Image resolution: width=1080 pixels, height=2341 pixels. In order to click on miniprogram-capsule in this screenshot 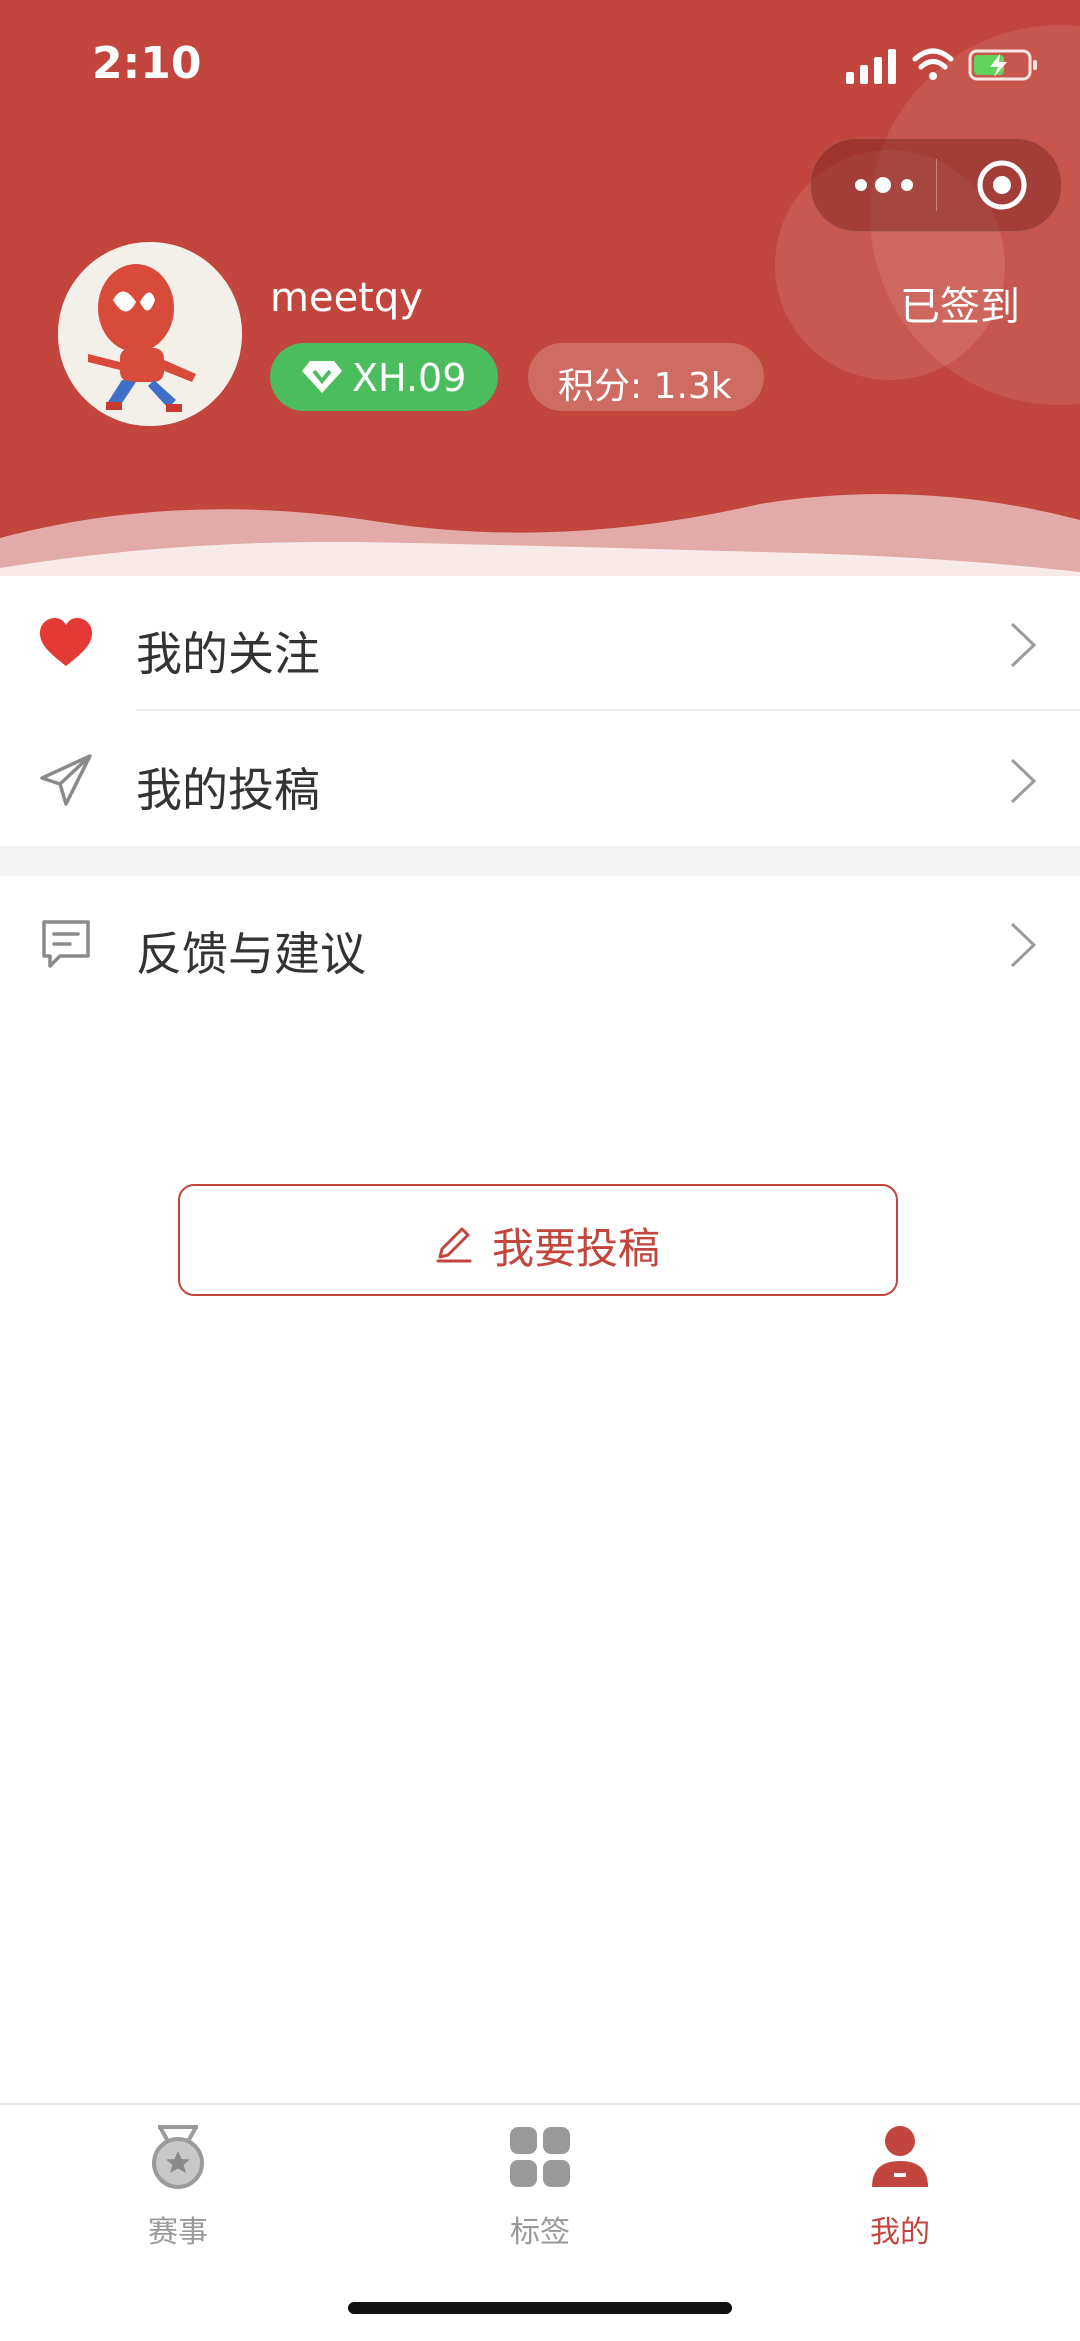, I will do `click(936, 185)`.